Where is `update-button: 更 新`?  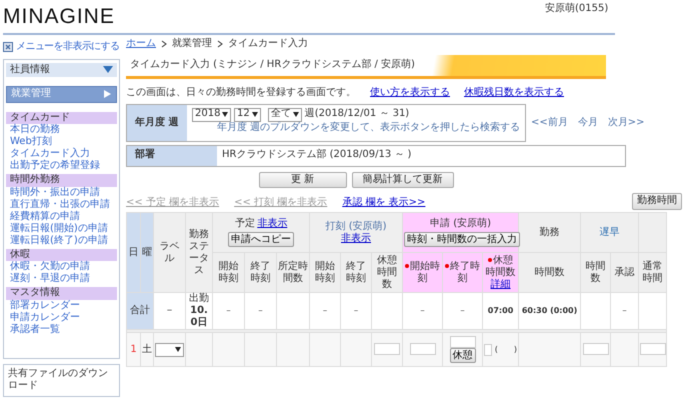 update-button: 更 新 is located at coordinates (302, 180).